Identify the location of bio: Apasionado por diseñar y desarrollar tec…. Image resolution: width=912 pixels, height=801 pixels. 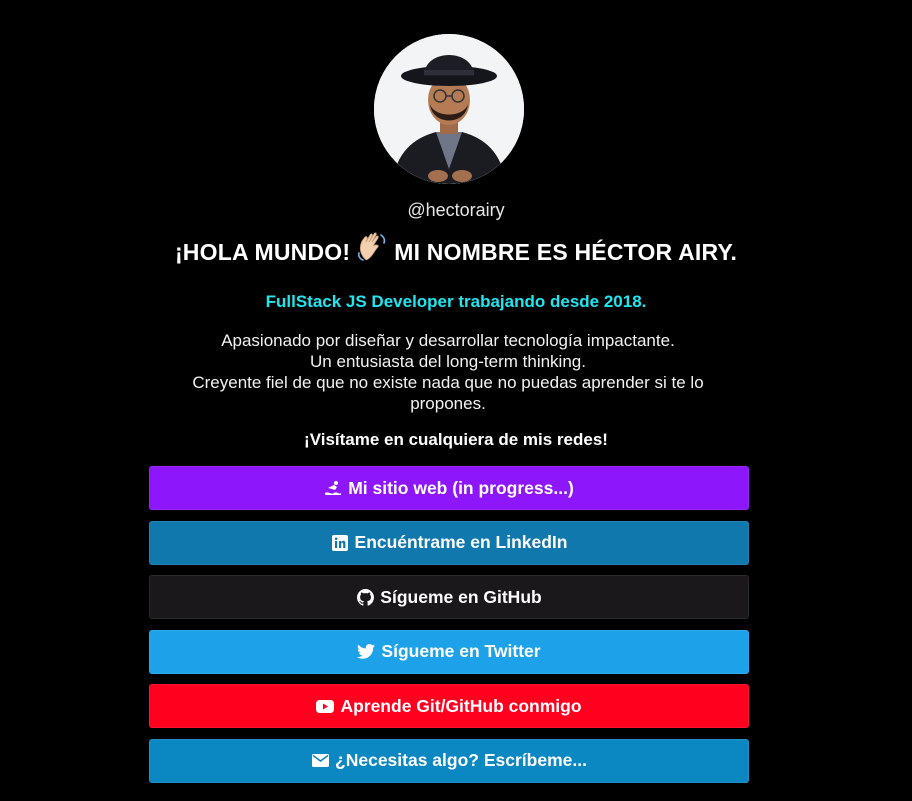
(448, 372).